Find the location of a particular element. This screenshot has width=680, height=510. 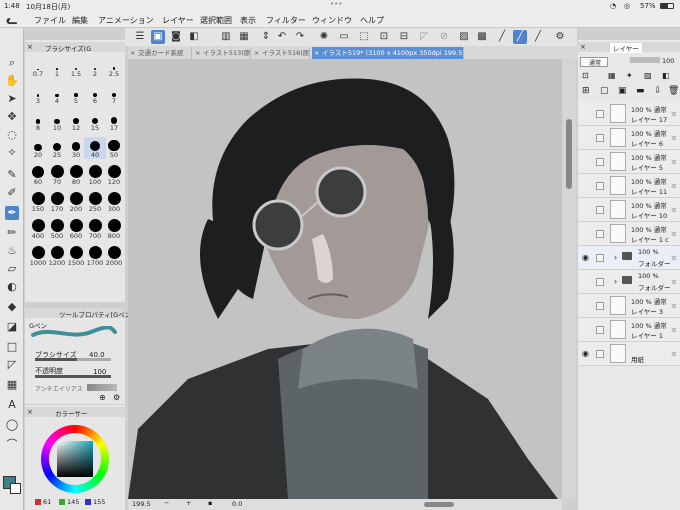

magic-wand-icon: ✧ is located at coordinates (12, 153).